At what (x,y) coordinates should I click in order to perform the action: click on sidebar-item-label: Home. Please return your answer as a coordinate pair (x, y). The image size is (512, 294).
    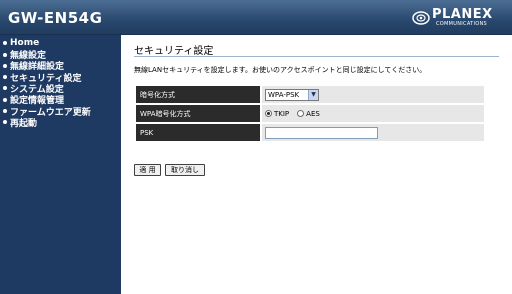
    Looking at the image, I should click on (25, 43).